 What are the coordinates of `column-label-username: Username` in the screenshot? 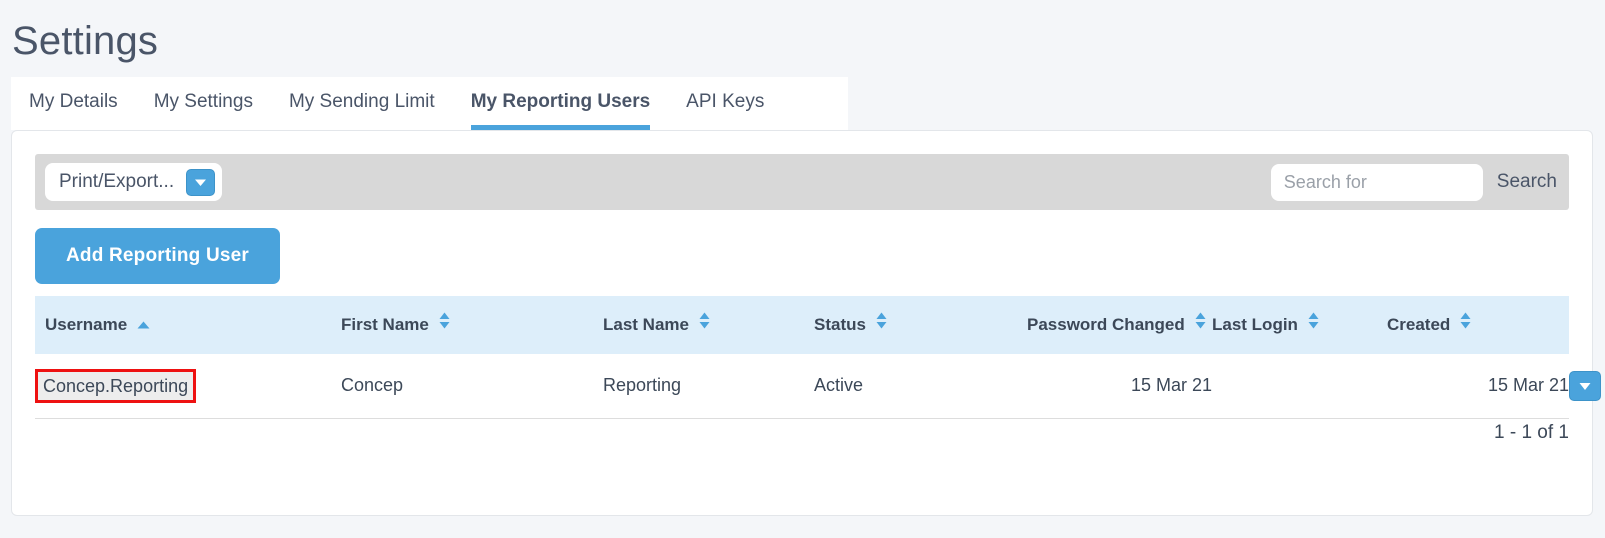 It's located at (86, 324).